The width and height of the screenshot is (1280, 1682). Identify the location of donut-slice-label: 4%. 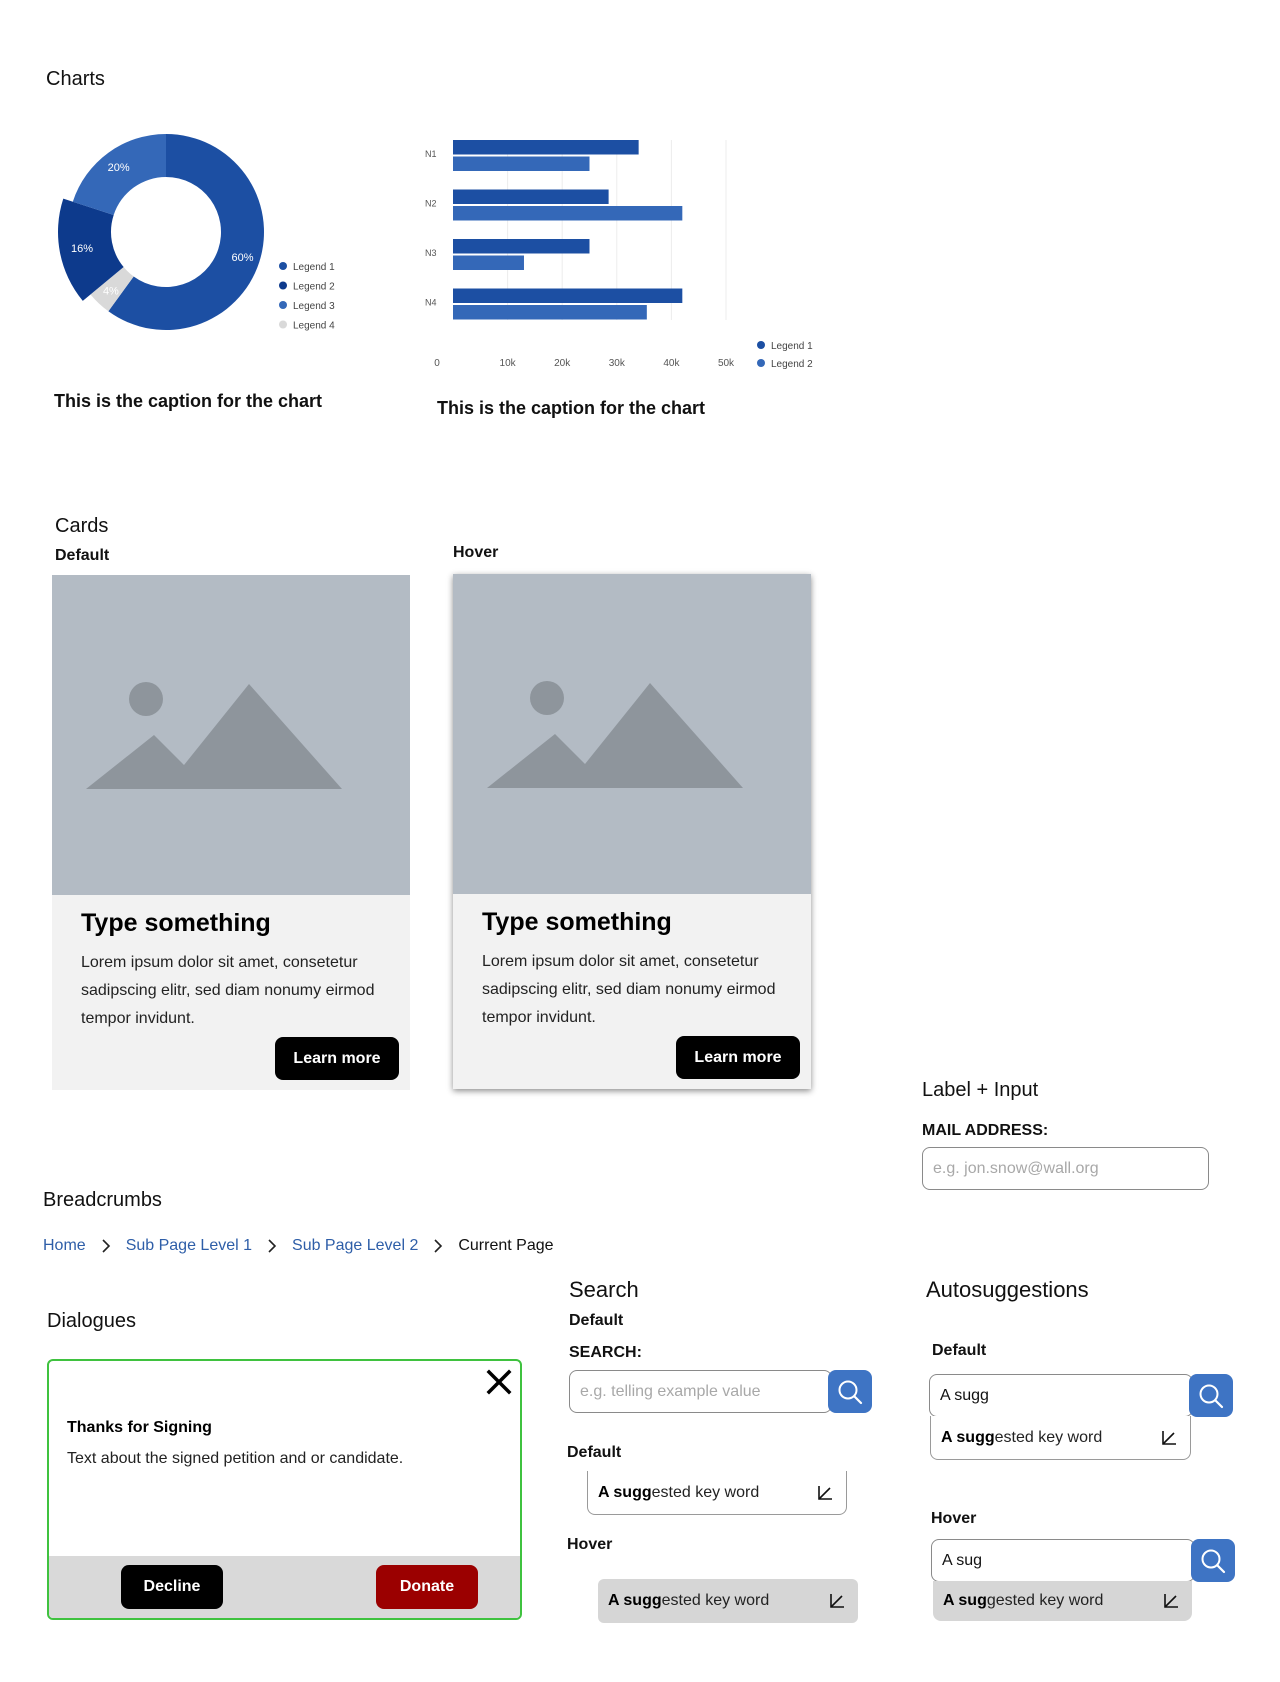
(111, 292).